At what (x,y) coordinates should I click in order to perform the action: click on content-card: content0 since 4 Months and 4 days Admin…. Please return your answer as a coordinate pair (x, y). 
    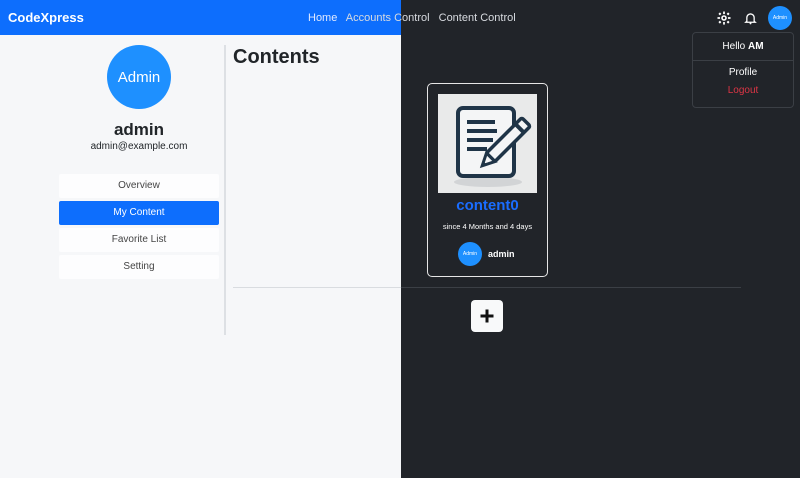
    Looking at the image, I should click on (487, 180).